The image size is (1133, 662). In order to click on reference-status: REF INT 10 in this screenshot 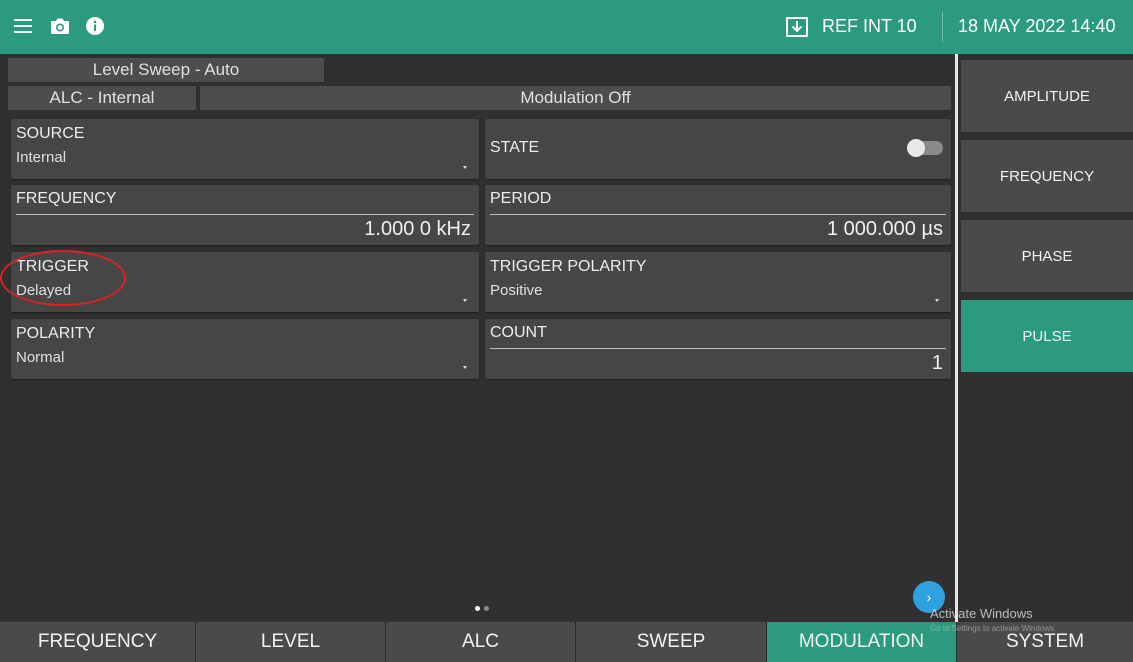, I will do `click(869, 26)`.